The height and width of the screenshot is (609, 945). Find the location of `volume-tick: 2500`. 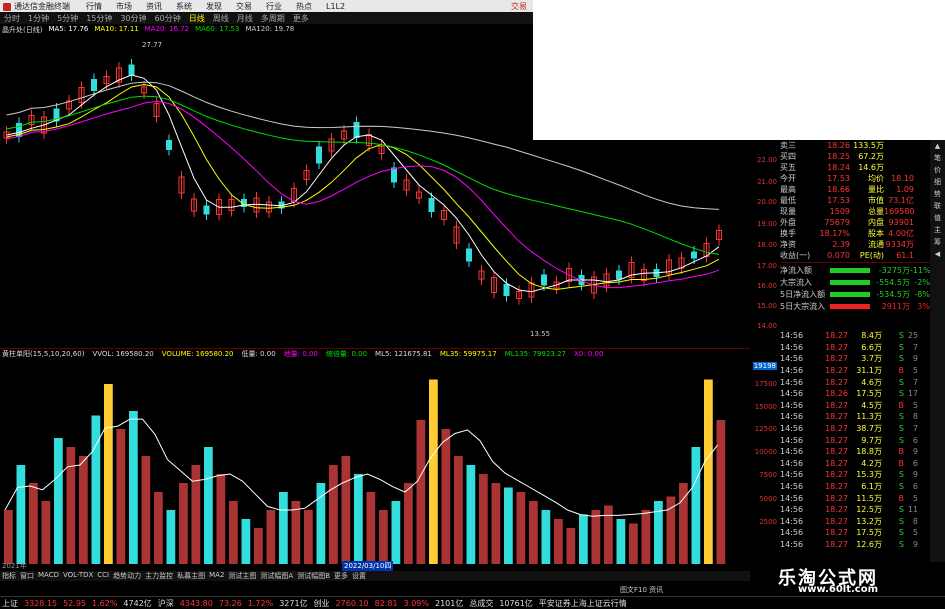

volume-tick: 2500 is located at coordinates (768, 522).